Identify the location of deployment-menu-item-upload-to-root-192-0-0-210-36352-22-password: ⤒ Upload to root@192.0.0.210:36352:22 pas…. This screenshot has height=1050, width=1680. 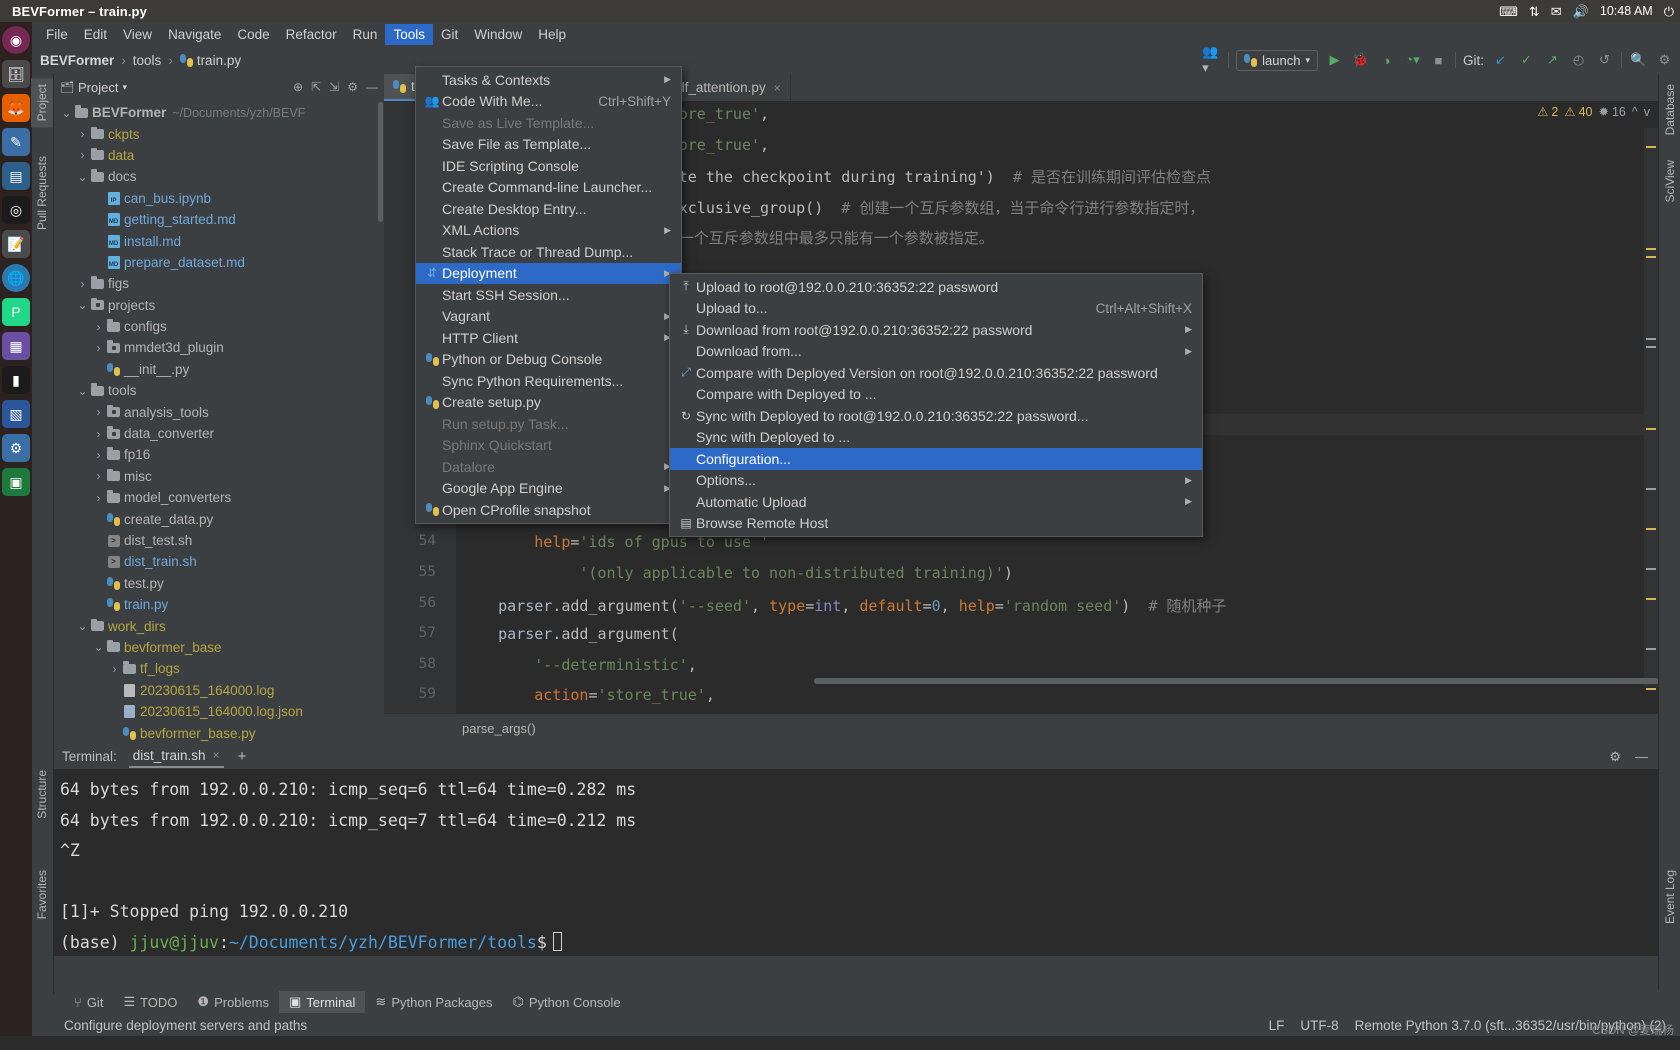
(936, 287).